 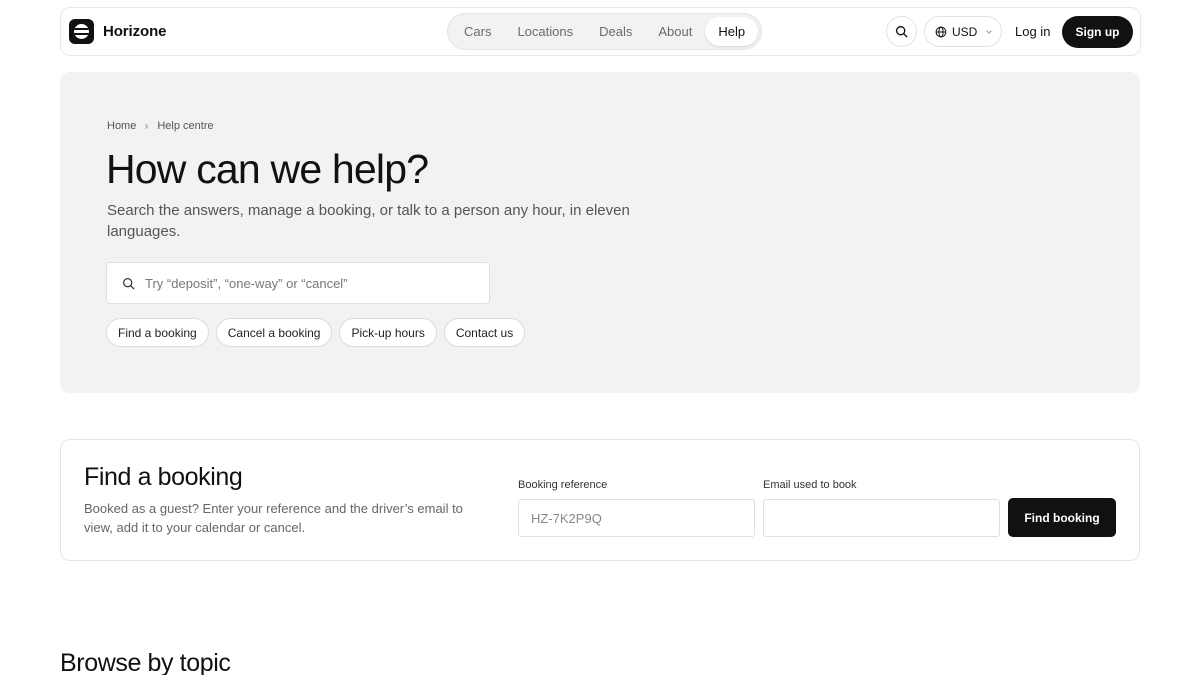 I want to click on booking-reference-field, so click(x=636, y=518).